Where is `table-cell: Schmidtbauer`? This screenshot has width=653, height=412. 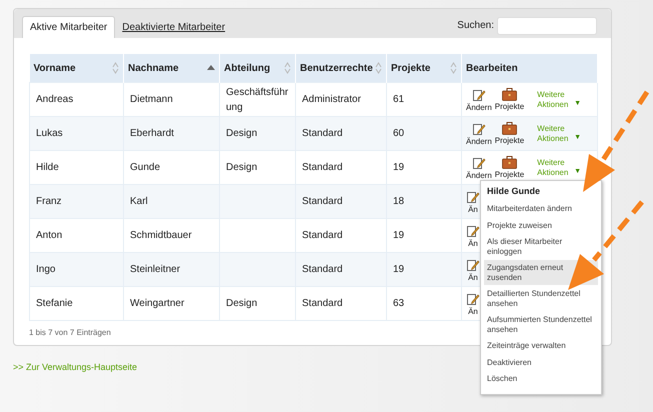
table-cell: Schmidtbauer is located at coordinates (161, 235).